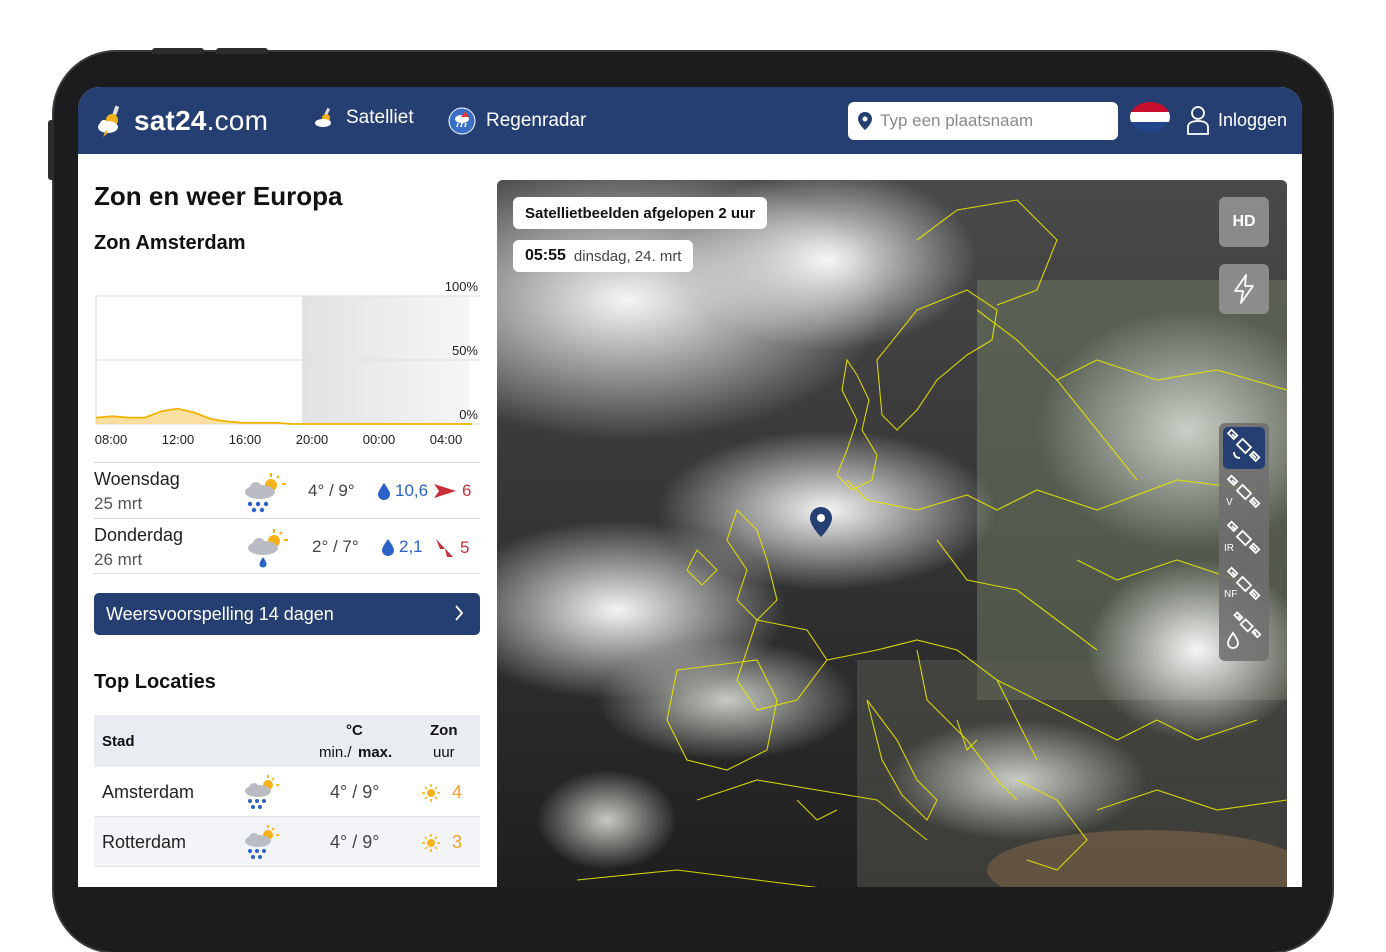 The image size is (1386, 952). What do you see at coordinates (148, 792) in the screenshot?
I see `city-name: Amsterdam` at bounding box center [148, 792].